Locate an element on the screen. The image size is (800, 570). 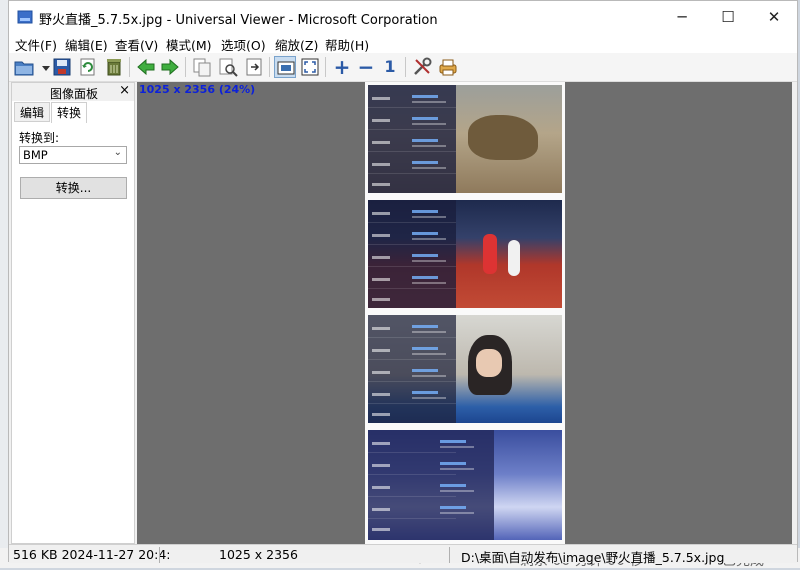
close-button: ✕ is located at coordinates (774, 17).